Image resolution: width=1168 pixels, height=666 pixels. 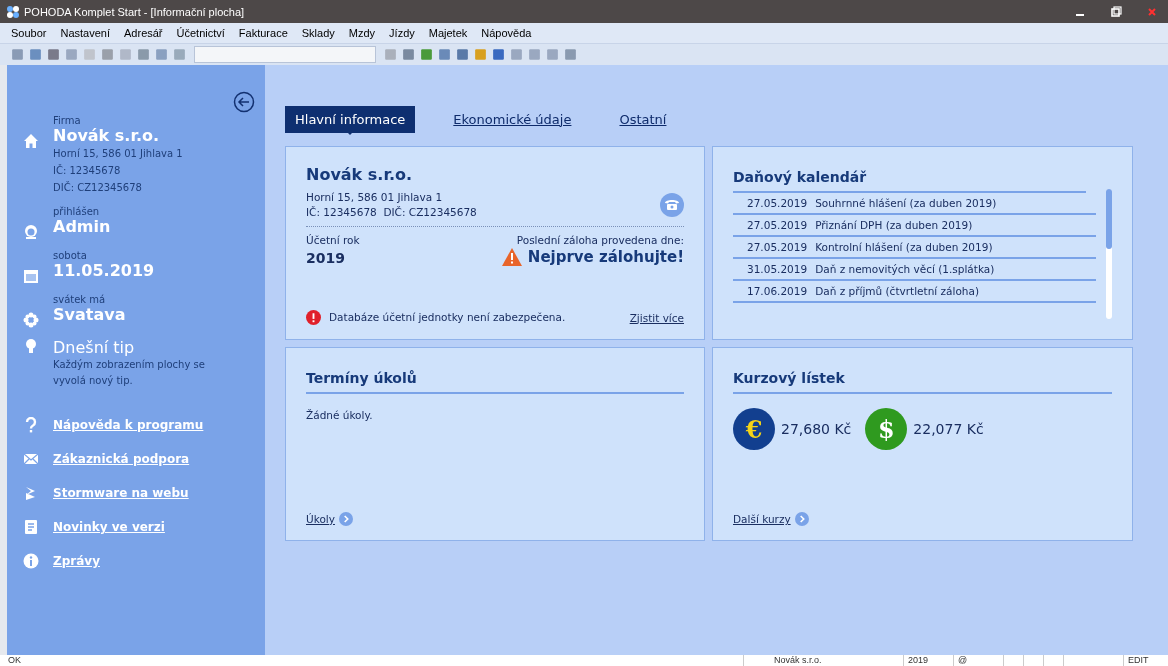 What do you see at coordinates (87, 170) in the screenshot?
I see `info-detail: IČ: 12345678` at bounding box center [87, 170].